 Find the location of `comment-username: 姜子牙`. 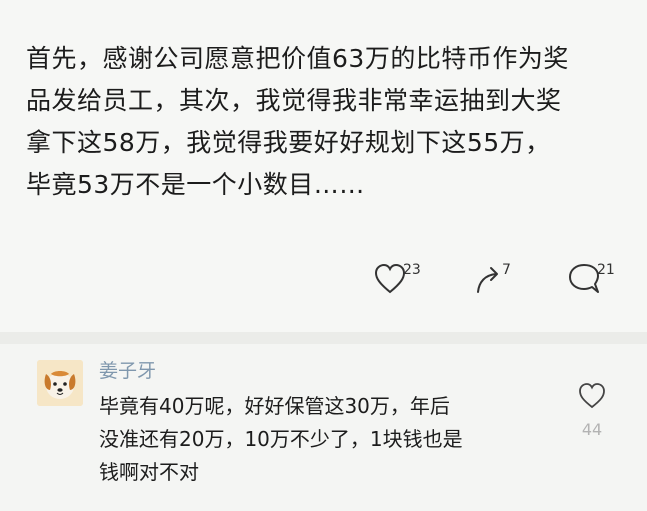

comment-username: 姜子牙 is located at coordinates (127, 369).